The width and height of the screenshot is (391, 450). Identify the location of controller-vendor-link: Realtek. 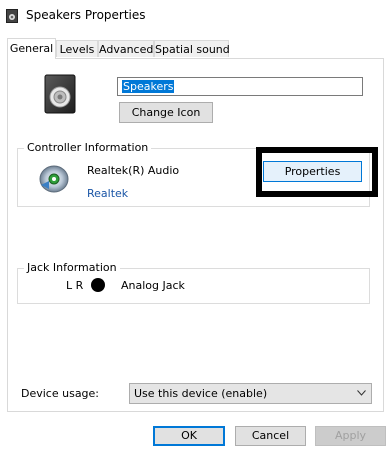
(107, 193).